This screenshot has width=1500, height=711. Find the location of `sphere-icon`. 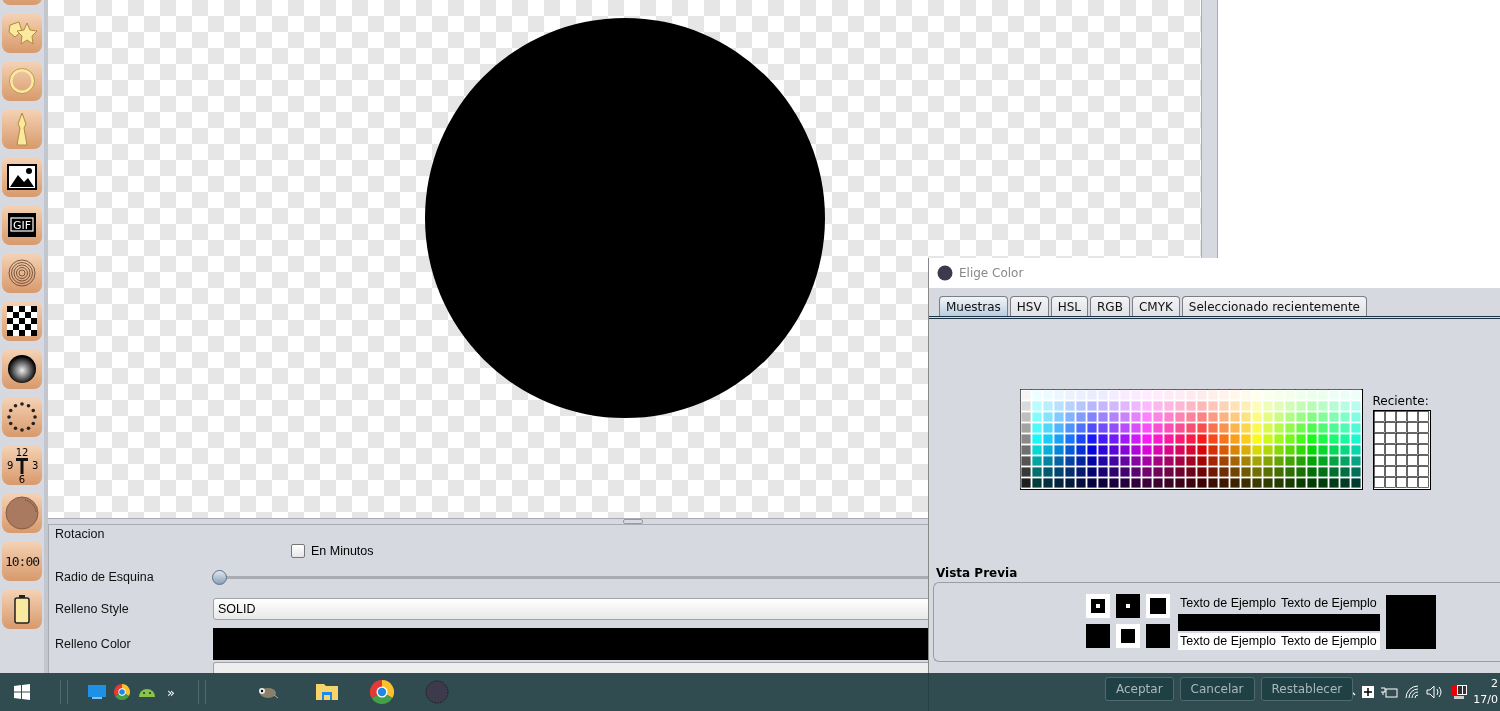

sphere-icon is located at coordinates (22, 369).